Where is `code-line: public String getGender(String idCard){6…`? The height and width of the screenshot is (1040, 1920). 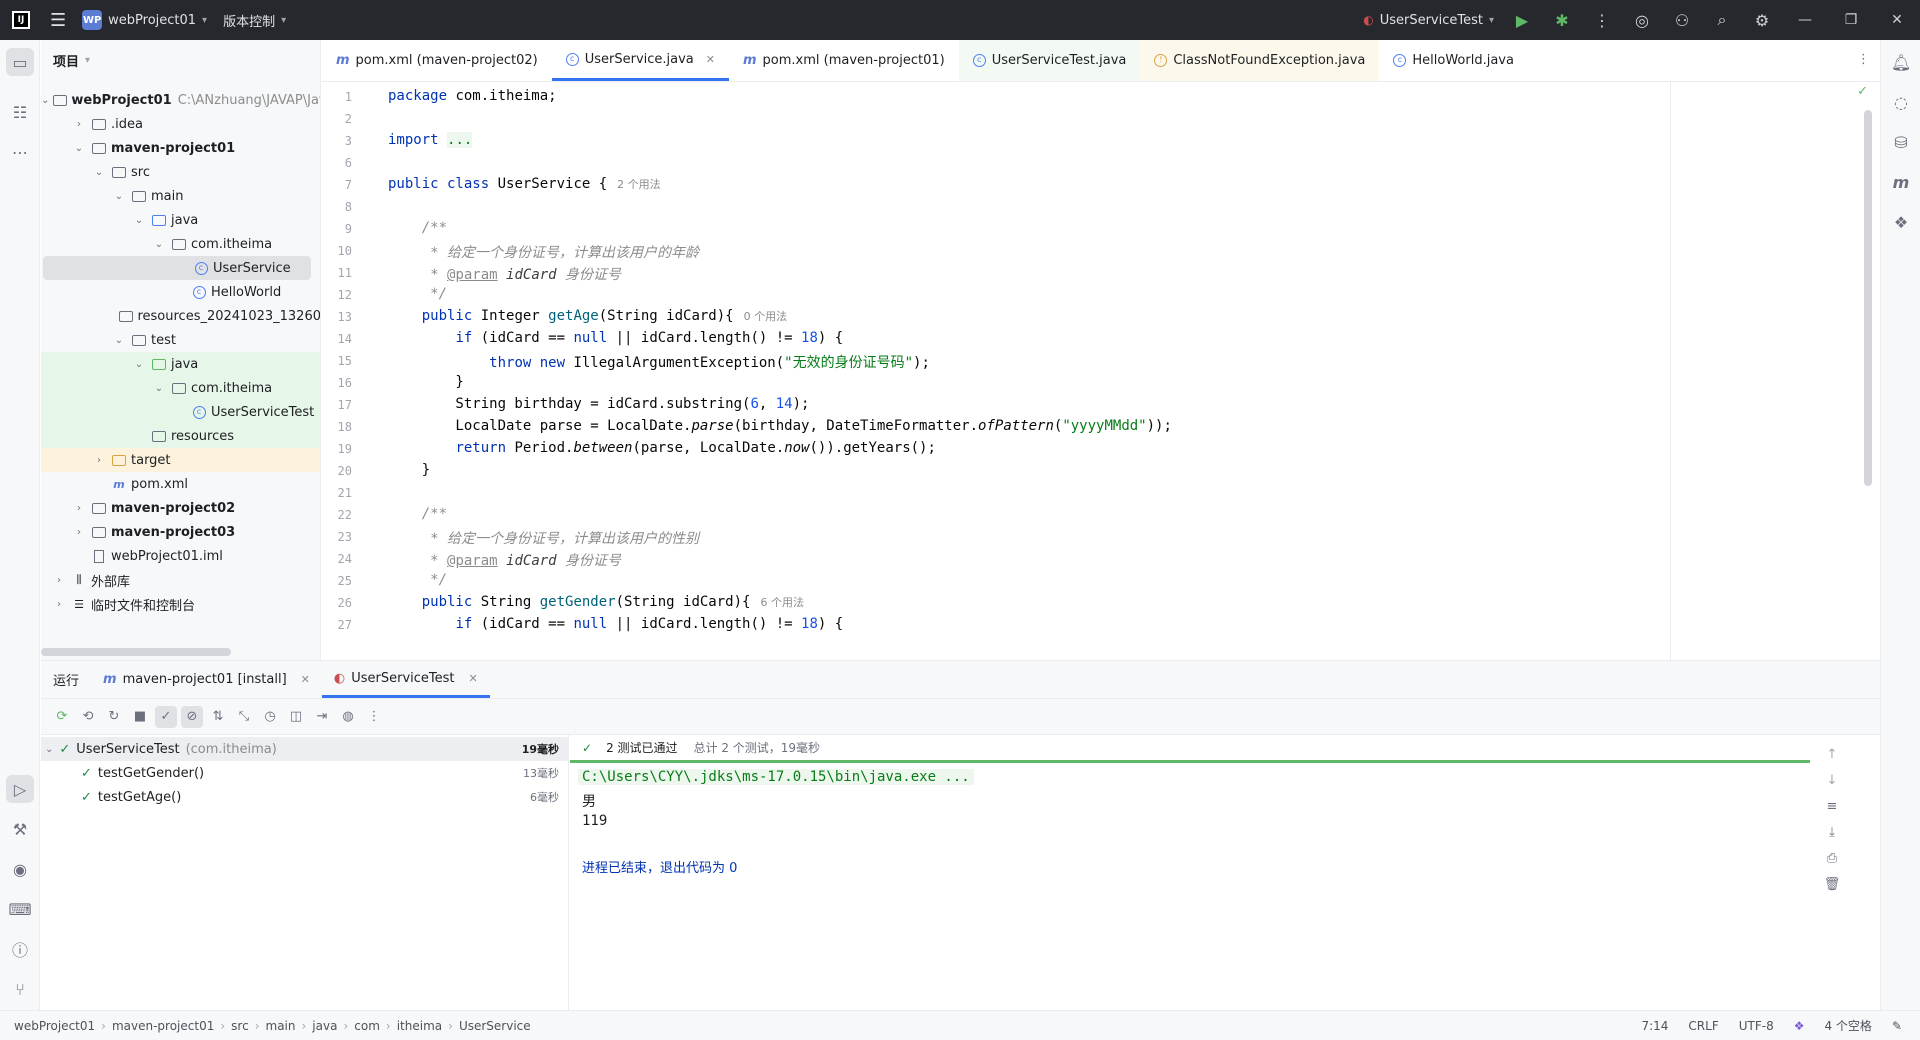 code-line: public String getGender(String idCard){6… is located at coordinates (596, 602).